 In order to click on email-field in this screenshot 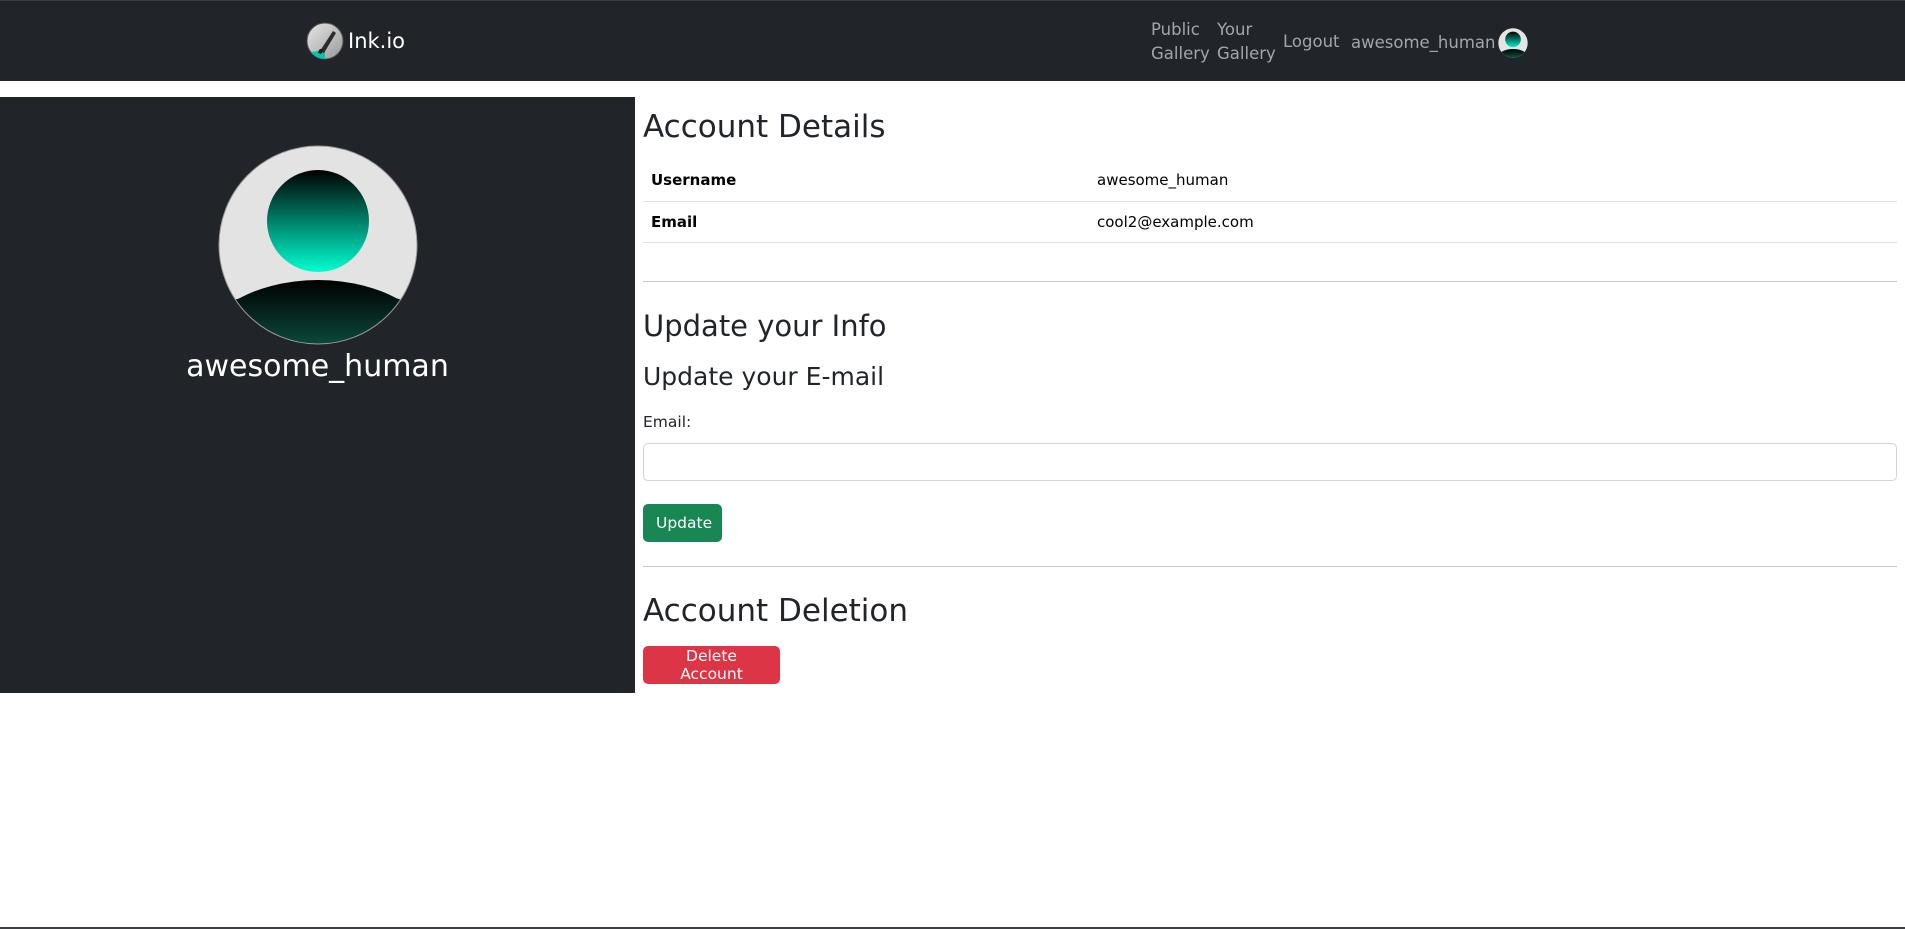, I will do `click(1270, 462)`.